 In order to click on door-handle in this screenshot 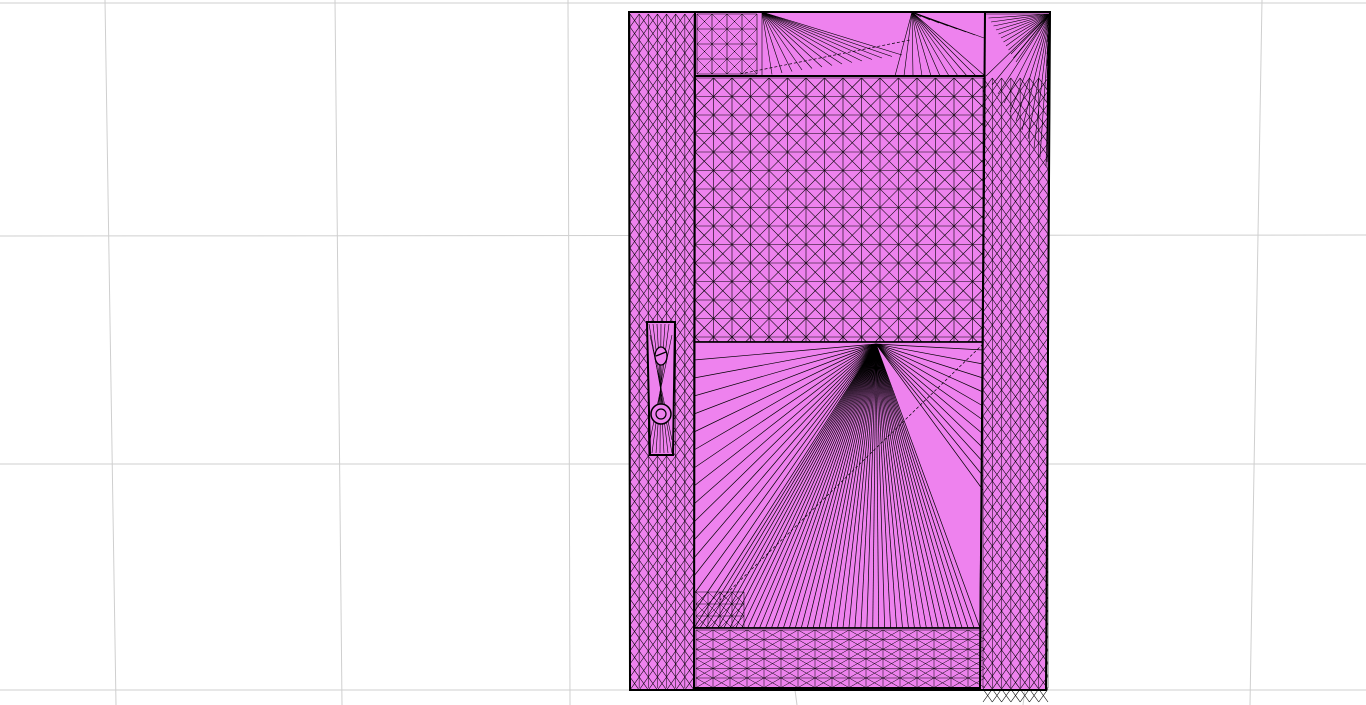, I will do `click(661, 388)`.